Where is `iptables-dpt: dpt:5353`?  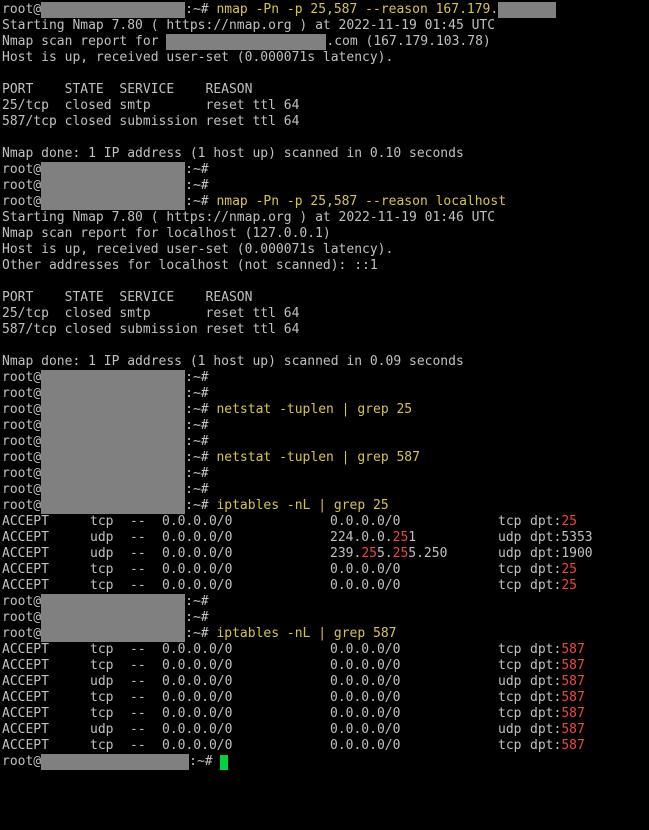
iptables-dpt: dpt:5353 is located at coordinates (561, 537).